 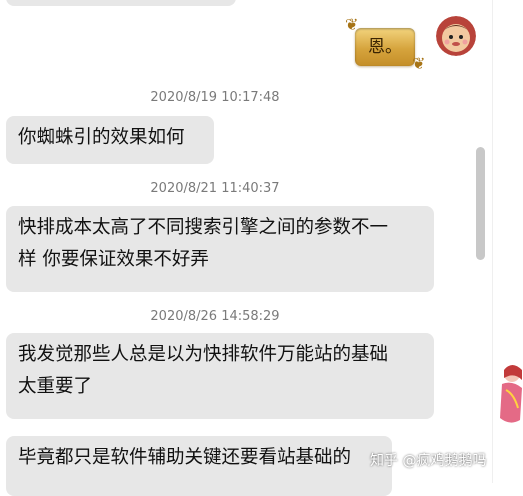 I want to click on received-message-bubble: 我发觉那些人总是以为快排软件万能站的基础 太重要了, so click(x=220, y=376).